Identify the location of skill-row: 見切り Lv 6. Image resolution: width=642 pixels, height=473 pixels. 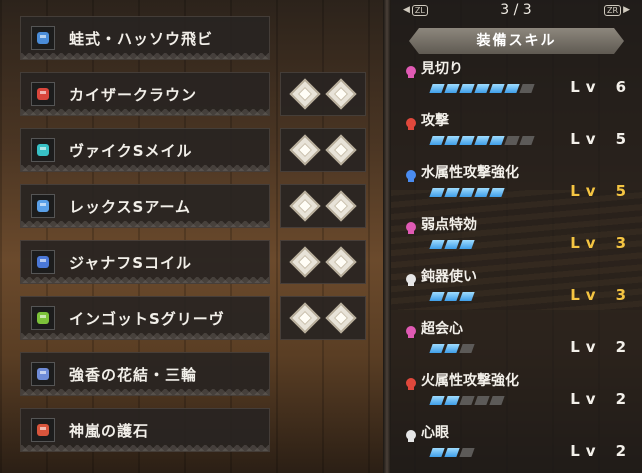
(516, 80).